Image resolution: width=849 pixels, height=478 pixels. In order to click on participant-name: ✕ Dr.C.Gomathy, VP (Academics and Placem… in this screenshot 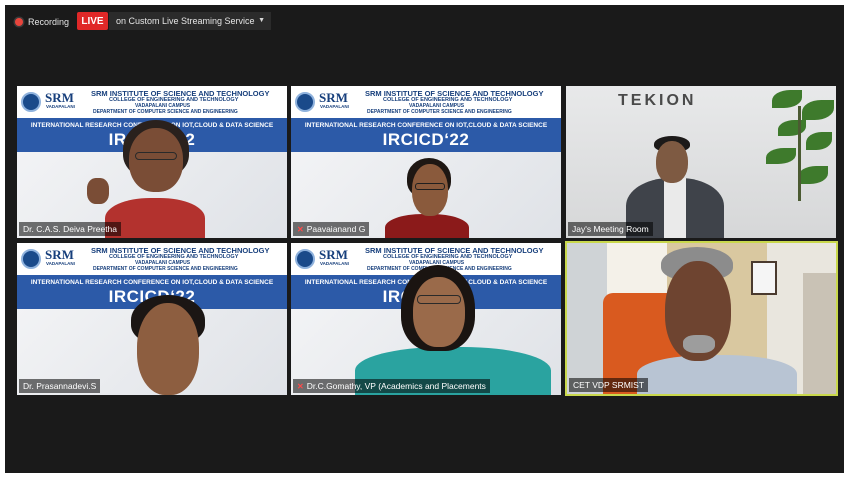, I will do `click(391, 386)`.